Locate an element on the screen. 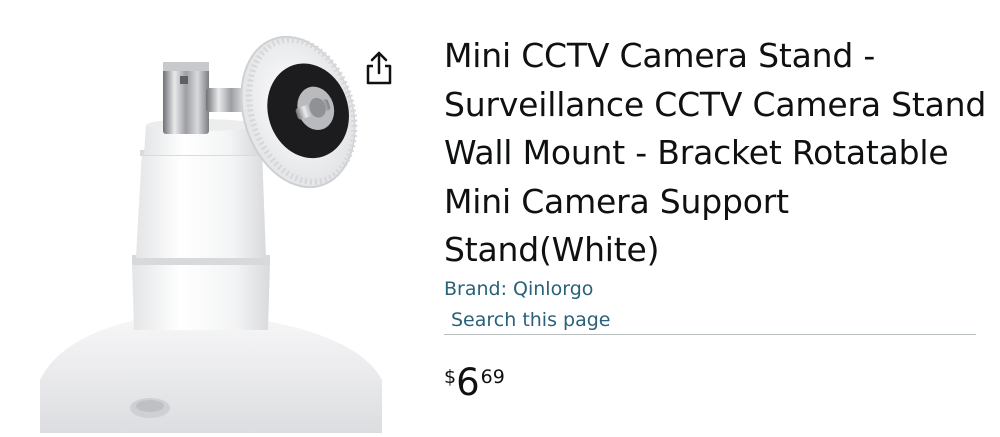 The image size is (1000, 437). divider is located at coordinates (710, 334).